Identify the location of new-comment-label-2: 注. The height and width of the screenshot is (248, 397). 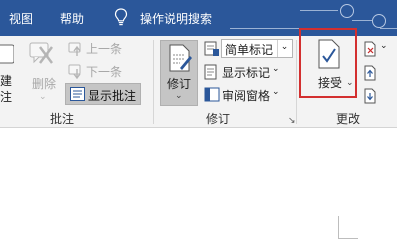
(6, 97).